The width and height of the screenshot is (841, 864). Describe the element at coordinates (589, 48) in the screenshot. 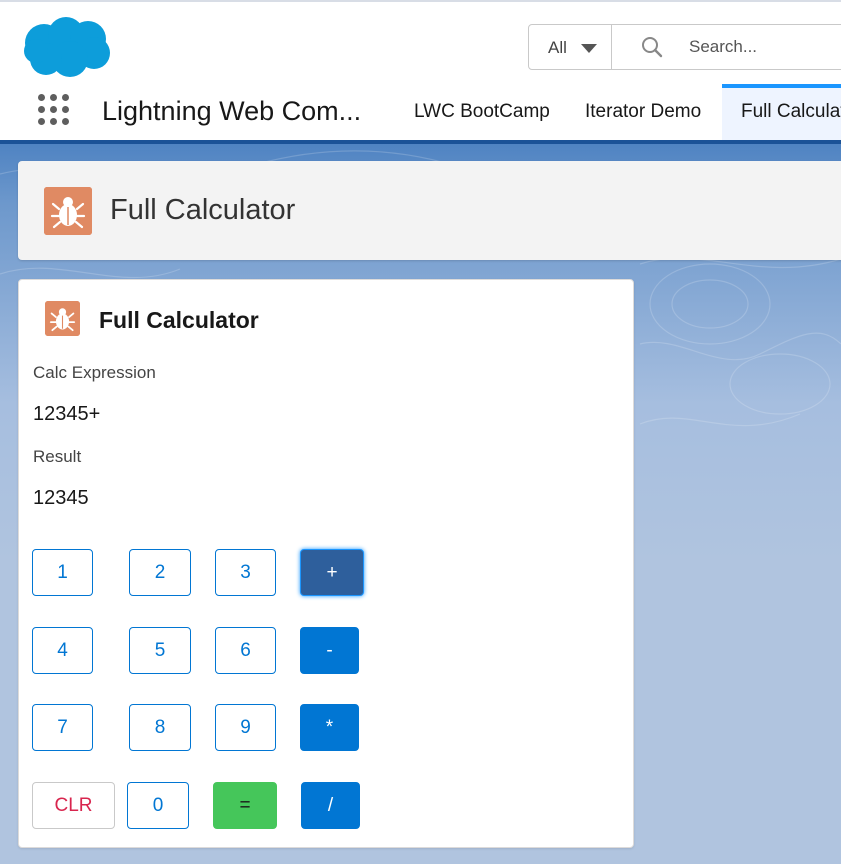

I see `chevron-down-icon` at that location.